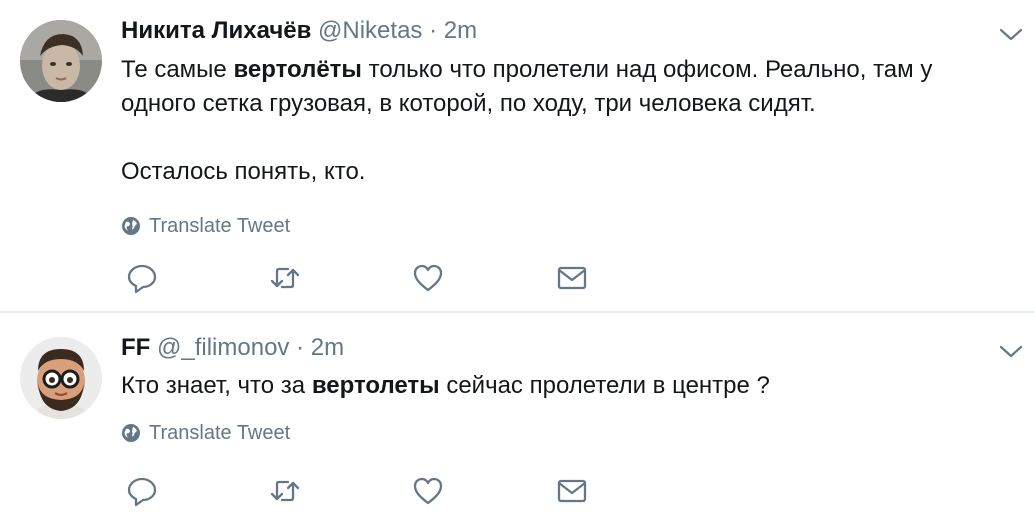  What do you see at coordinates (375, 385) in the screenshot?
I see `hashtag-bold: вертолеты` at bounding box center [375, 385].